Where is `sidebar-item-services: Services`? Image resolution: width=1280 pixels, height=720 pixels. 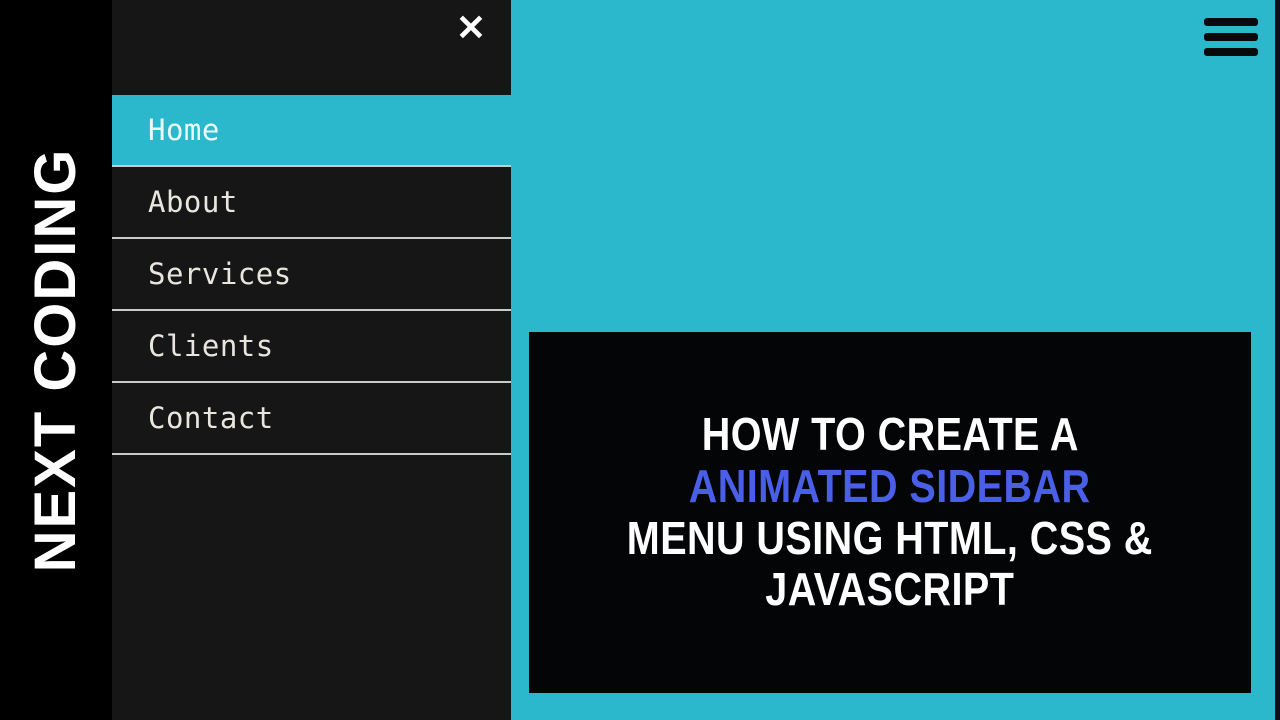
sidebar-item-services: Services is located at coordinates (311, 275).